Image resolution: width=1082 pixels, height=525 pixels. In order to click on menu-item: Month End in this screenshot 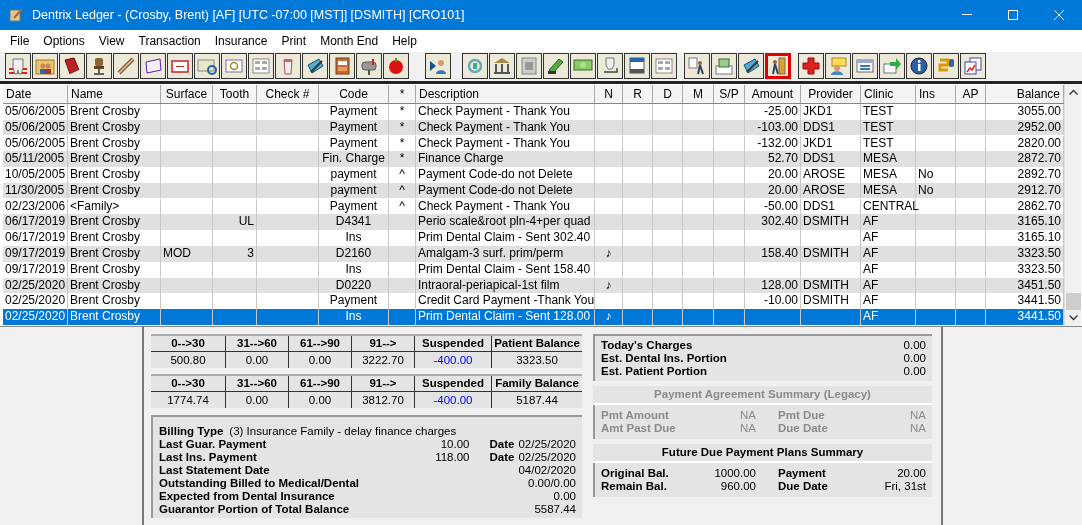, I will do `click(349, 40)`.